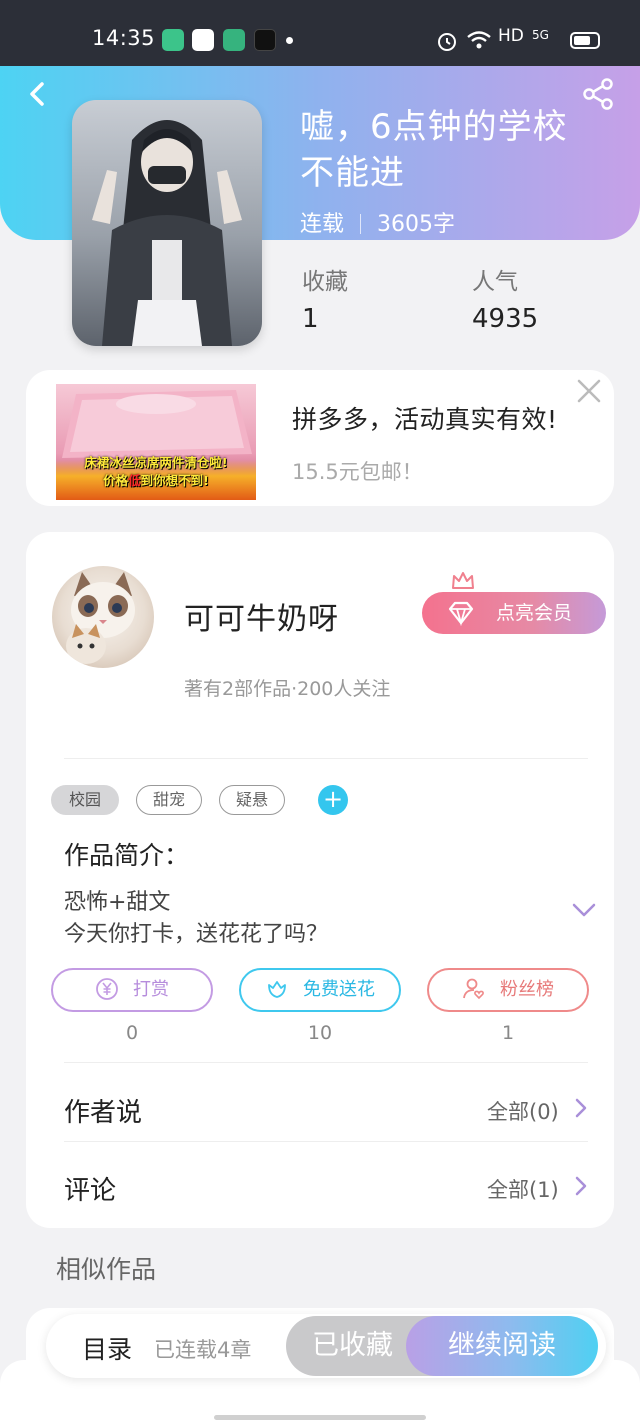  I want to click on video-app-icon, so click(234, 40).